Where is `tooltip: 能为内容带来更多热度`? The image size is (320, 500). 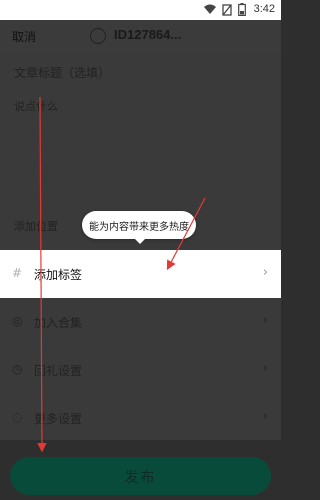 tooltip: 能为内容带来更多热度 is located at coordinates (139, 227).